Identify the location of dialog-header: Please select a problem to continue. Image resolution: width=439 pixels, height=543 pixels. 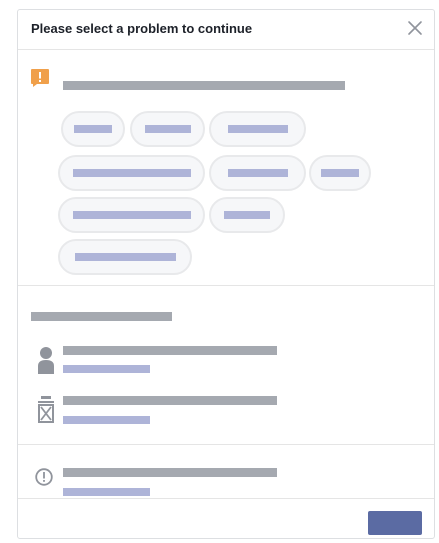
(226, 30).